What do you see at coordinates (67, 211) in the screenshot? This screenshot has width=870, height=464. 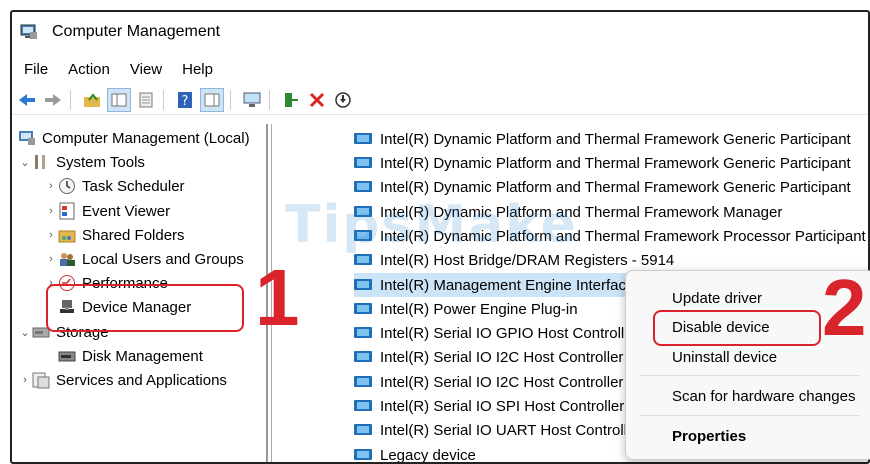 I see `event-viewer-icon` at bounding box center [67, 211].